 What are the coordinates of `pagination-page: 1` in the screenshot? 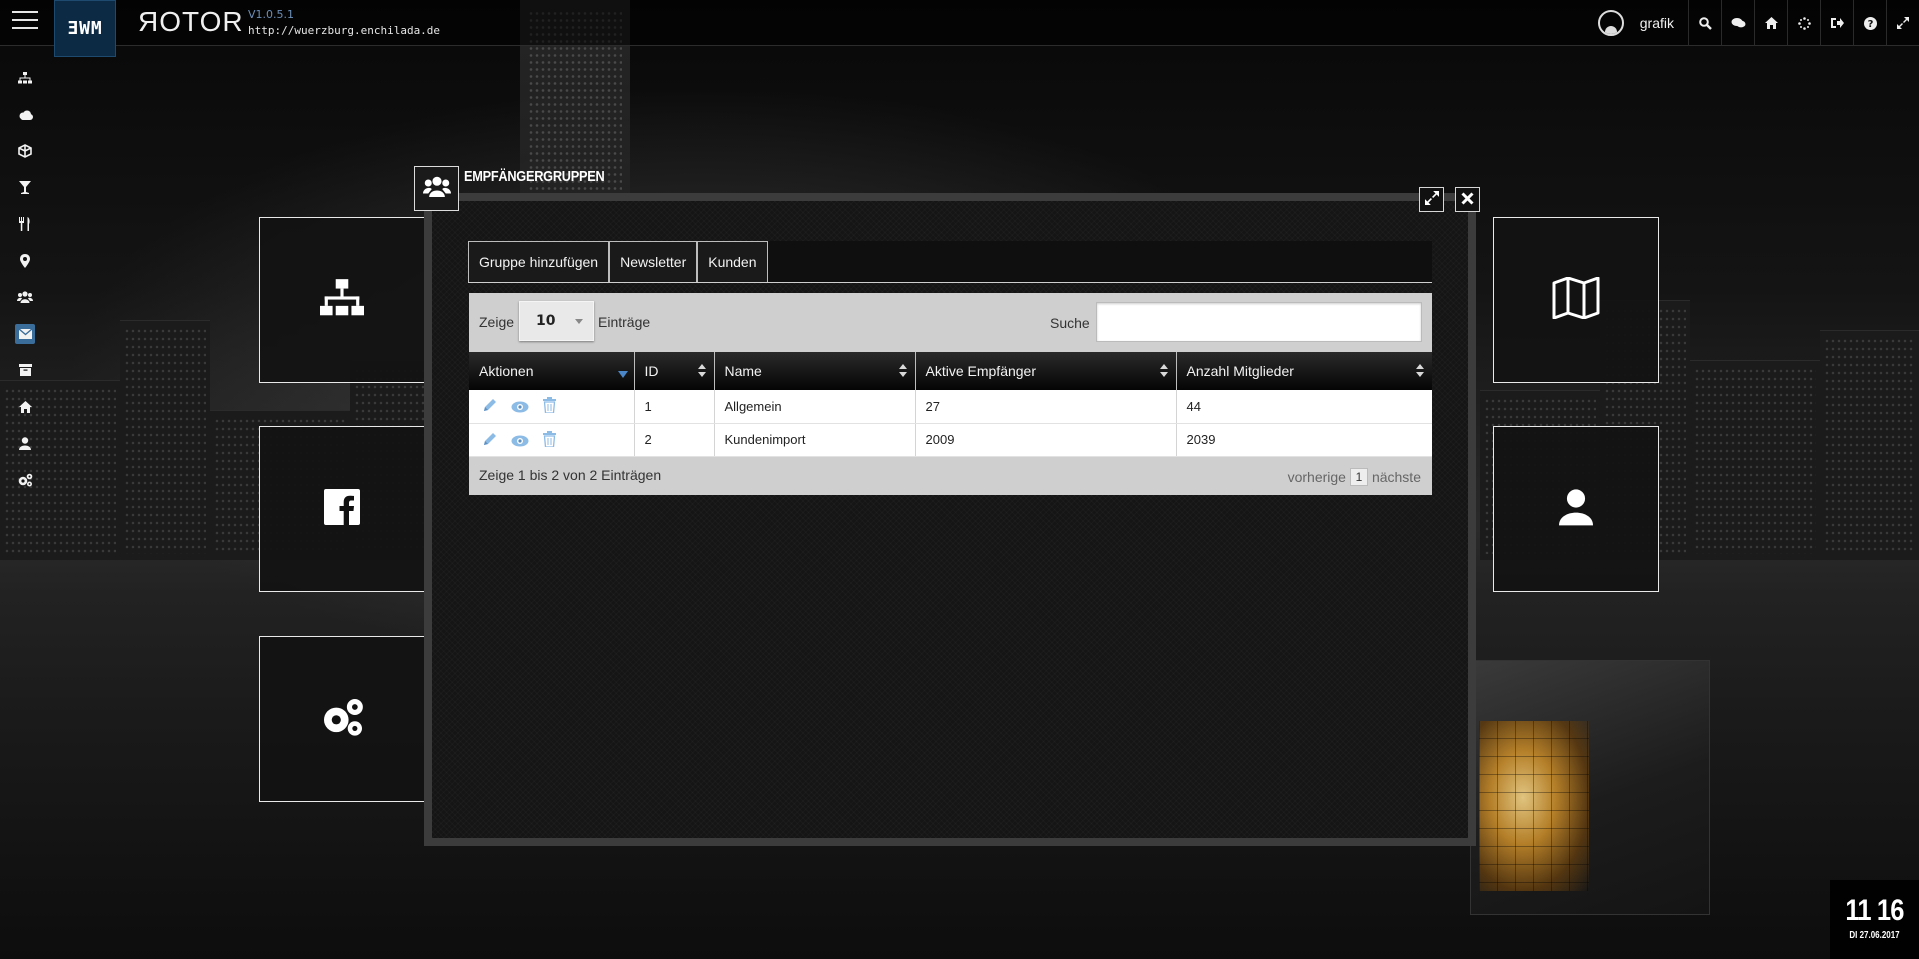 It's located at (1358, 476).